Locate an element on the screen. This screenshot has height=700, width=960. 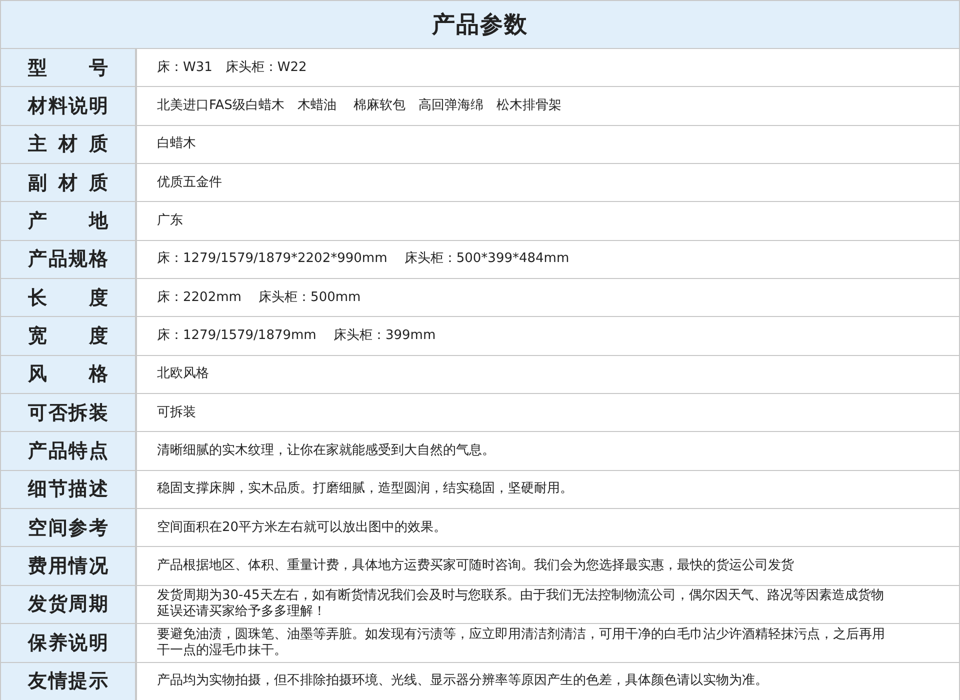
row-value: 北欧风格 is located at coordinates (183, 374).